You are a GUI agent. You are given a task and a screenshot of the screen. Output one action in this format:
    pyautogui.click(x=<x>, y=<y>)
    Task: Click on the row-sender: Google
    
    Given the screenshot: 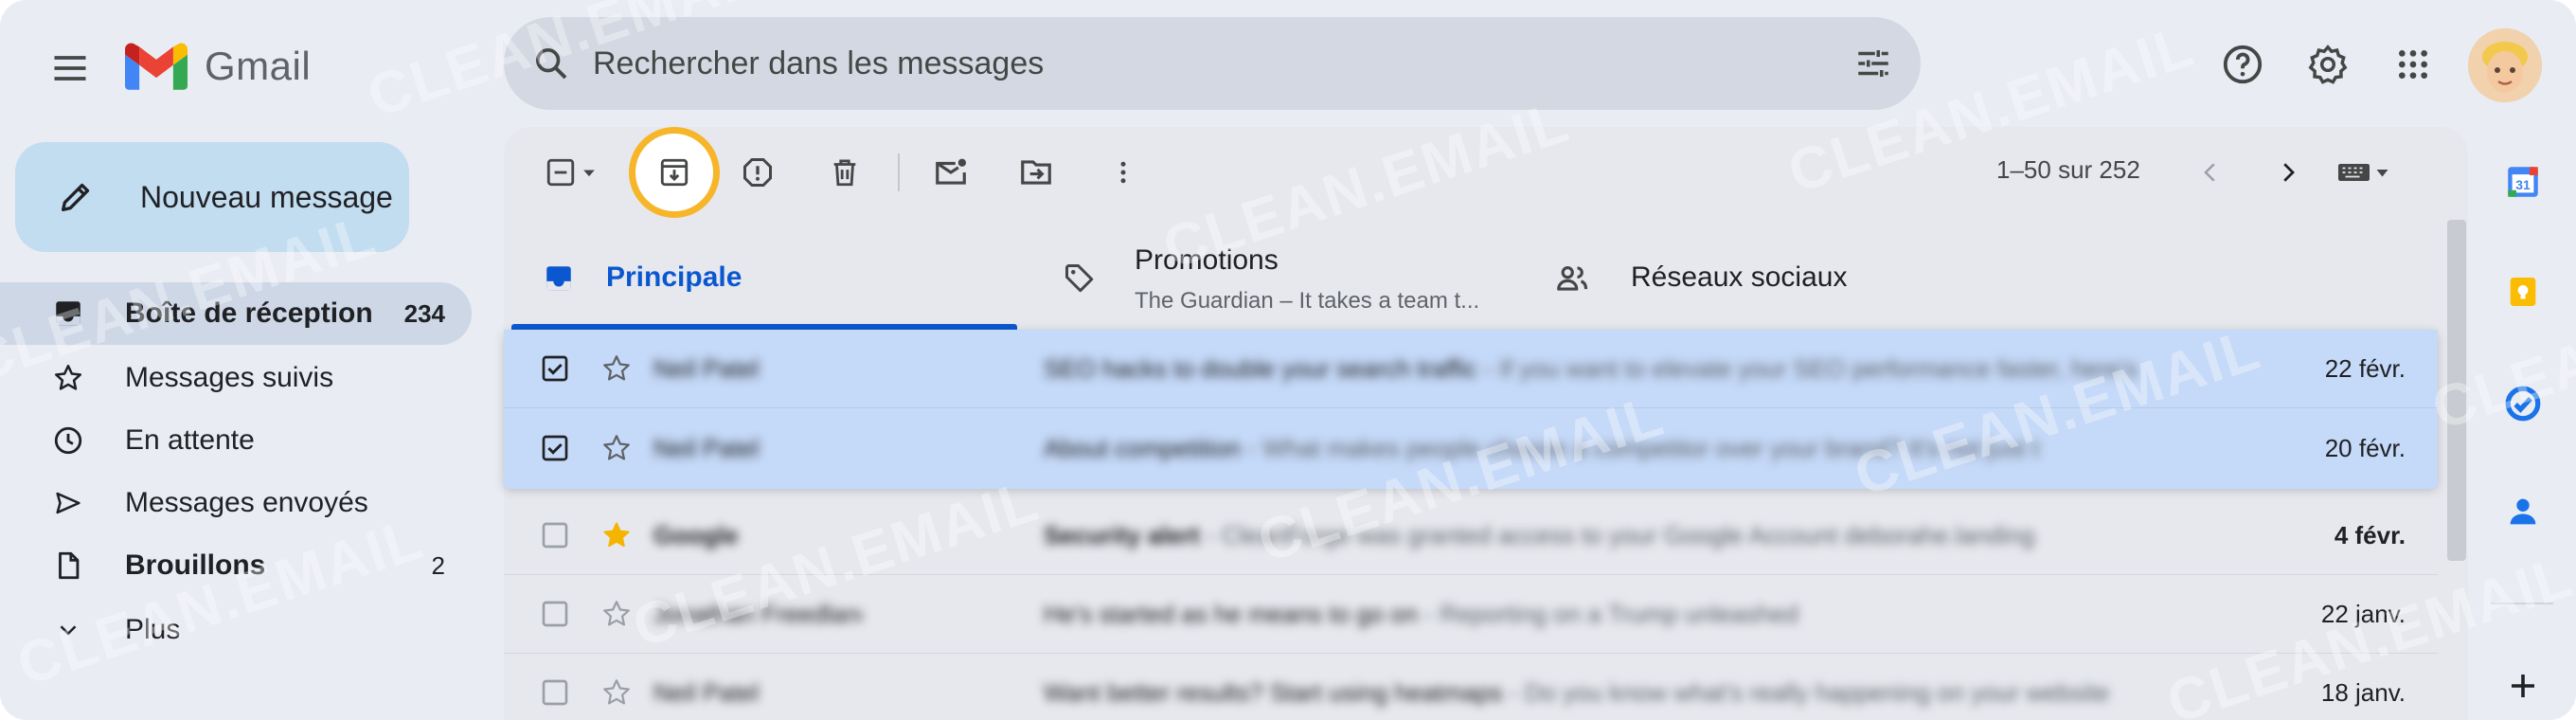 What is the action you would take?
    pyautogui.click(x=696, y=534)
    